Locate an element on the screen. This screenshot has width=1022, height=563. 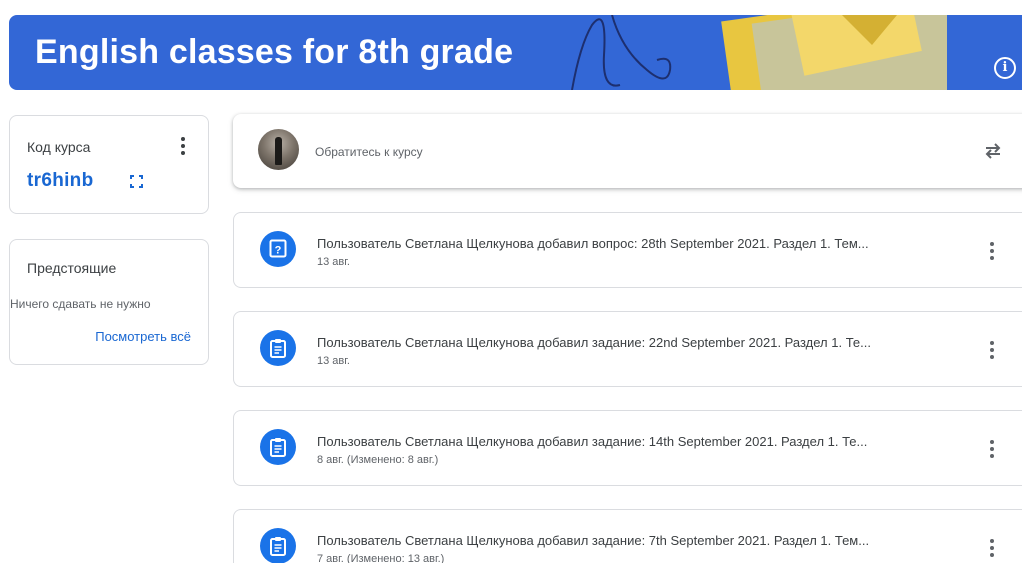
course-title: English classes for 8th grade is located at coordinates (274, 52).